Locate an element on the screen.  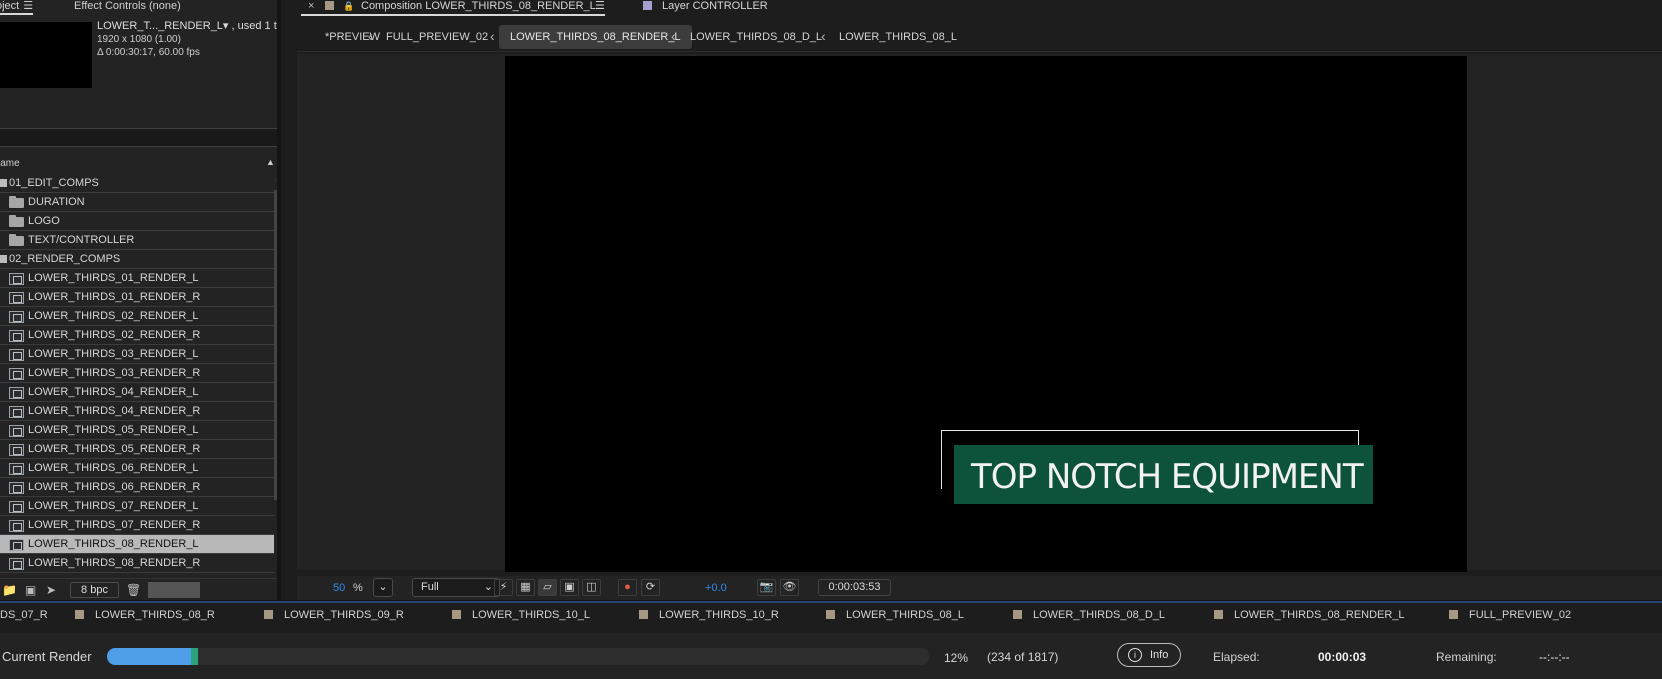
lower-third-box: TOP NOTCH EQUIPMENT is located at coordinates (1163, 474).